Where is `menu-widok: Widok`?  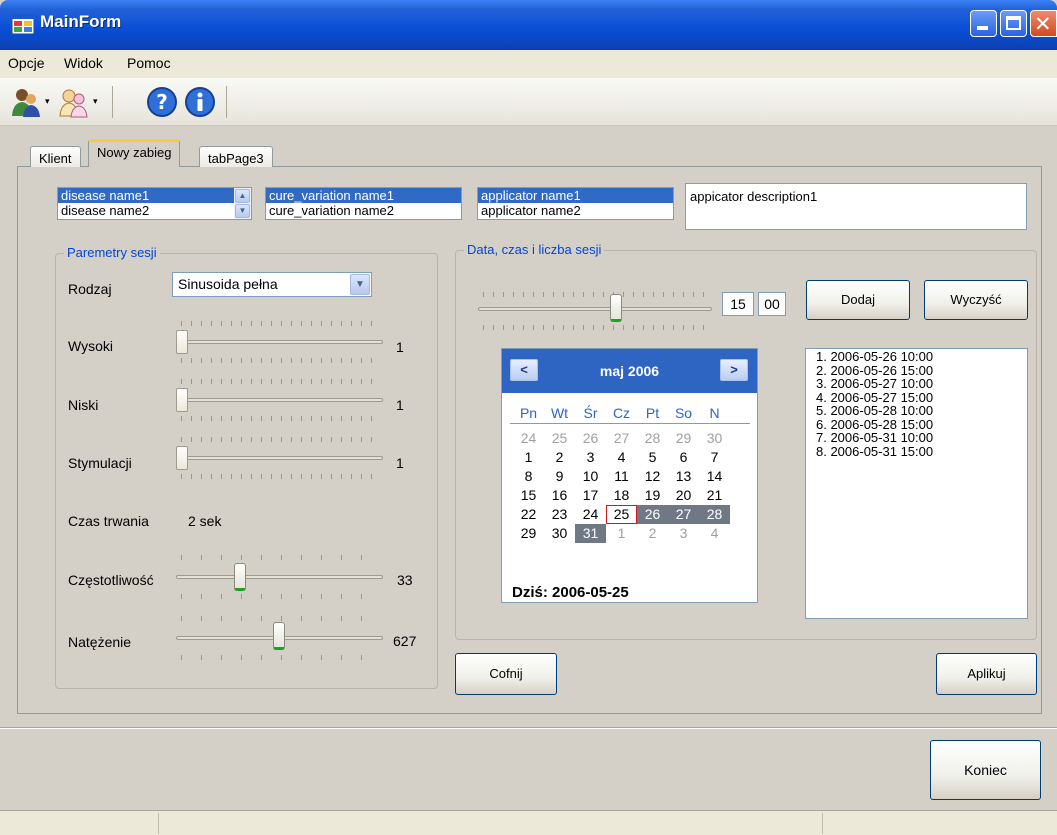 menu-widok: Widok is located at coordinates (83, 63).